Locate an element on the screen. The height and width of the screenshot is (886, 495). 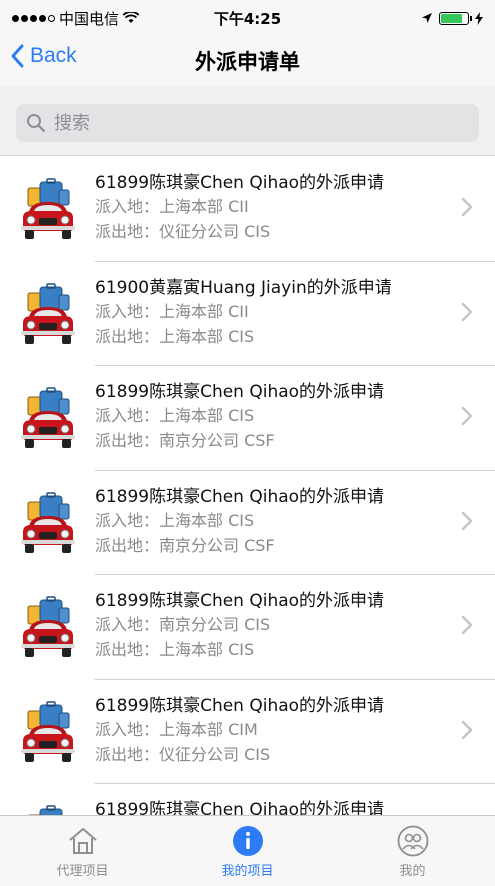
battery-icon is located at coordinates (455, 18).